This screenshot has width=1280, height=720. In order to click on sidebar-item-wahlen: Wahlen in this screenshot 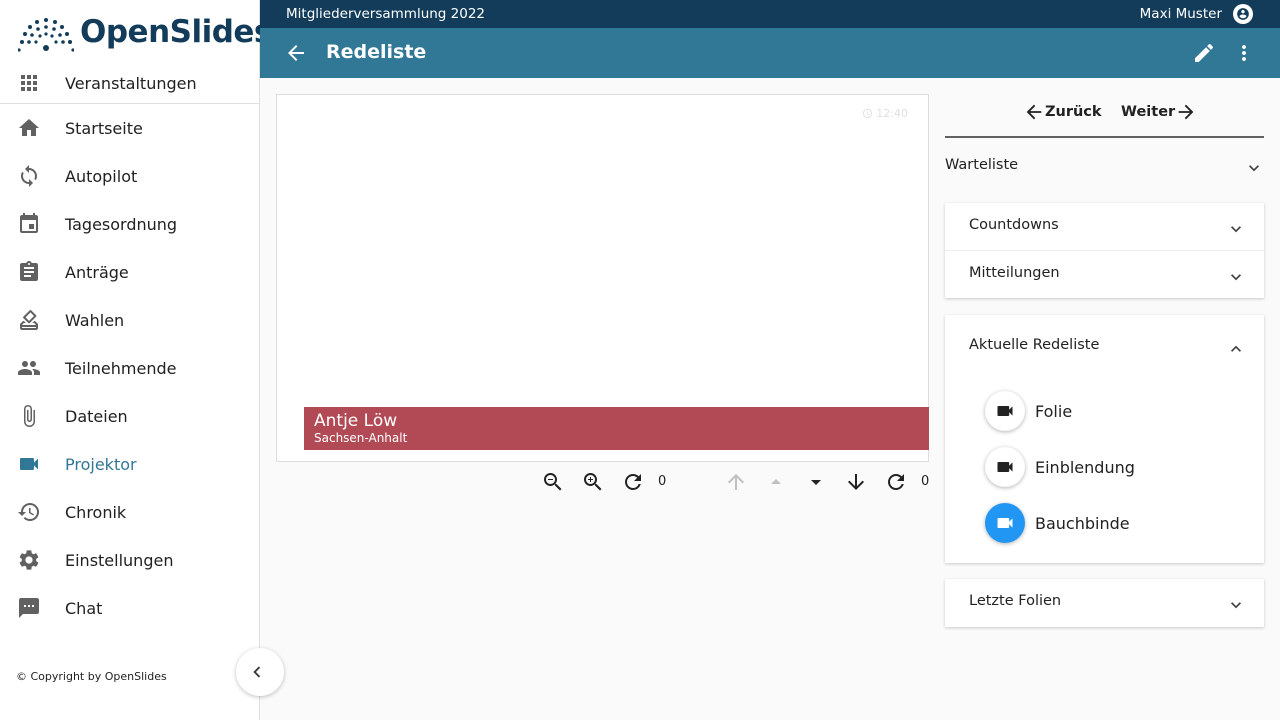, I will do `click(130, 320)`.